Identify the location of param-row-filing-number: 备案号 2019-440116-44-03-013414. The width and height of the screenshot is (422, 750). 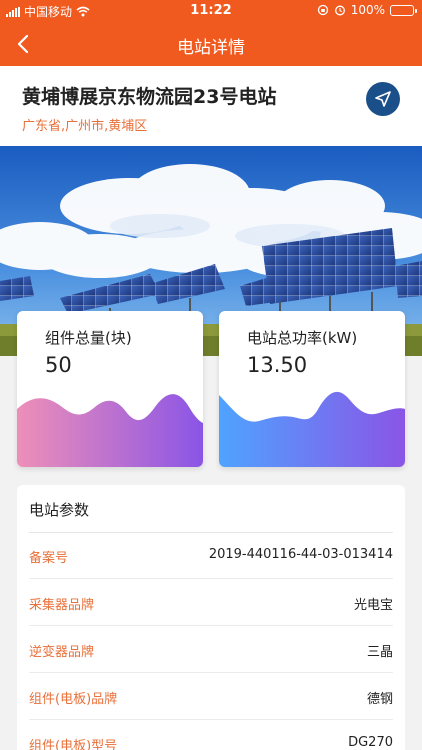
(211, 555).